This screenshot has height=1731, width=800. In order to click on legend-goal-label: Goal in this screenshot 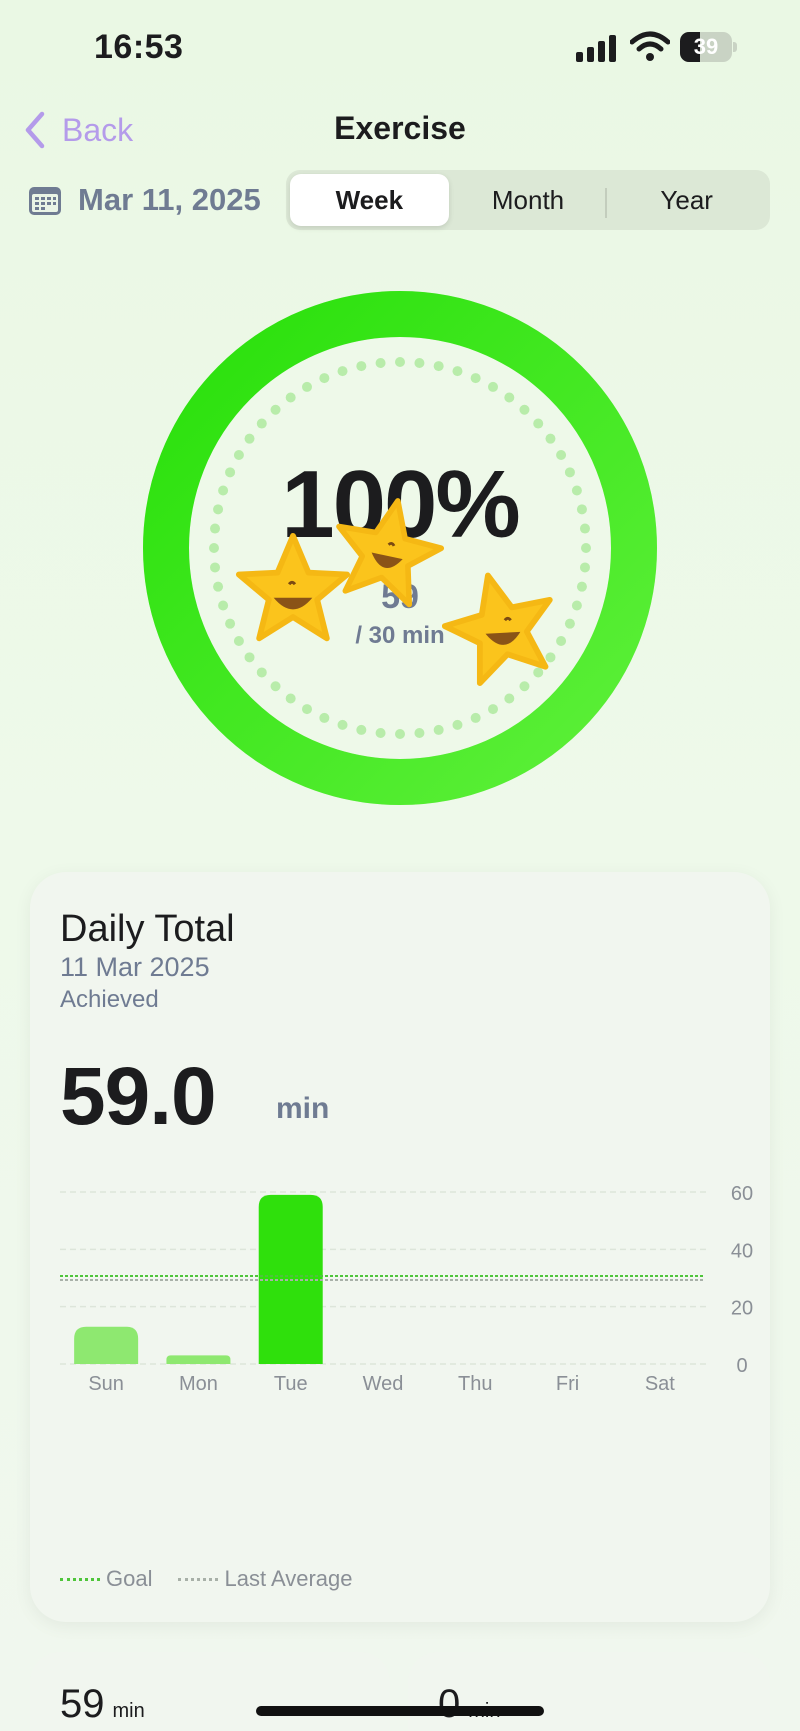, I will do `click(129, 1578)`.